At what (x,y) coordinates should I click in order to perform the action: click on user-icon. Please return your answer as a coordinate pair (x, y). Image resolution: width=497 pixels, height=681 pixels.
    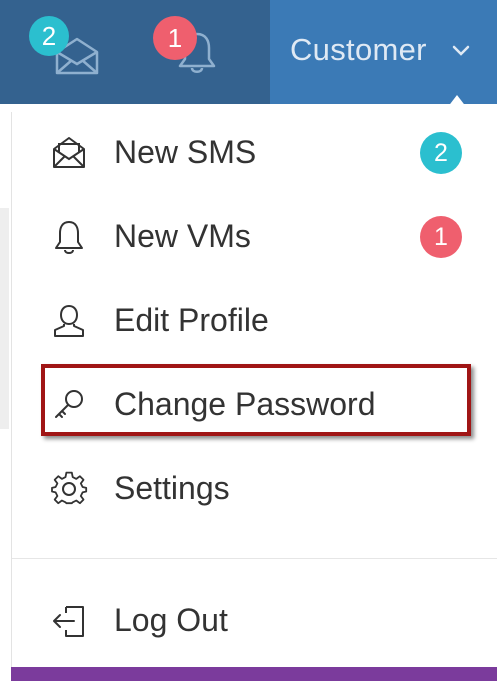
    Looking at the image, I should click on (69, 320).